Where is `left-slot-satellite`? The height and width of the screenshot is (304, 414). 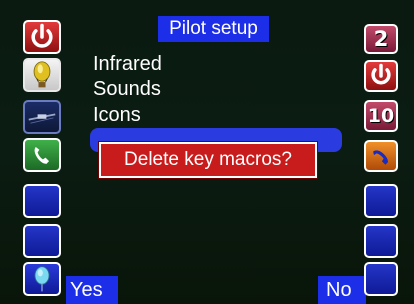
left-slot-satellite is located at coordinates (42, 117).